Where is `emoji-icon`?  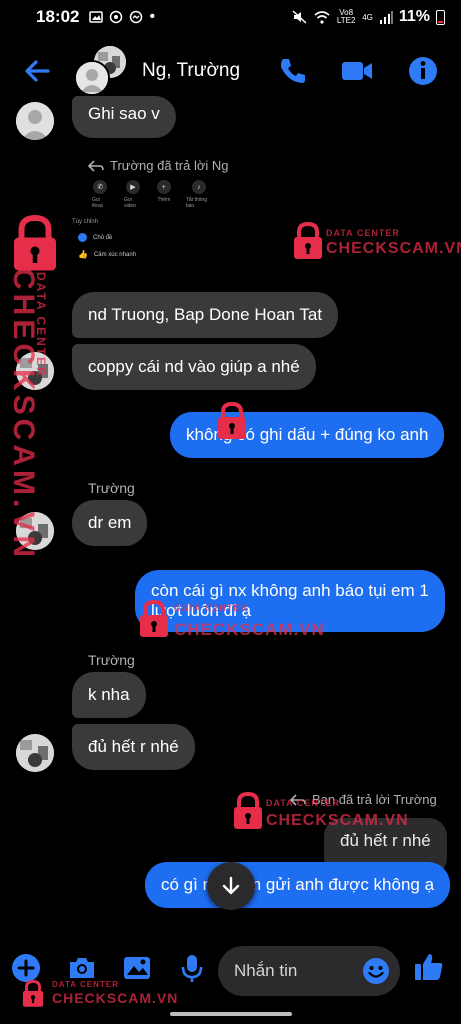
emoji-icon is located at coordinates (376, 971).